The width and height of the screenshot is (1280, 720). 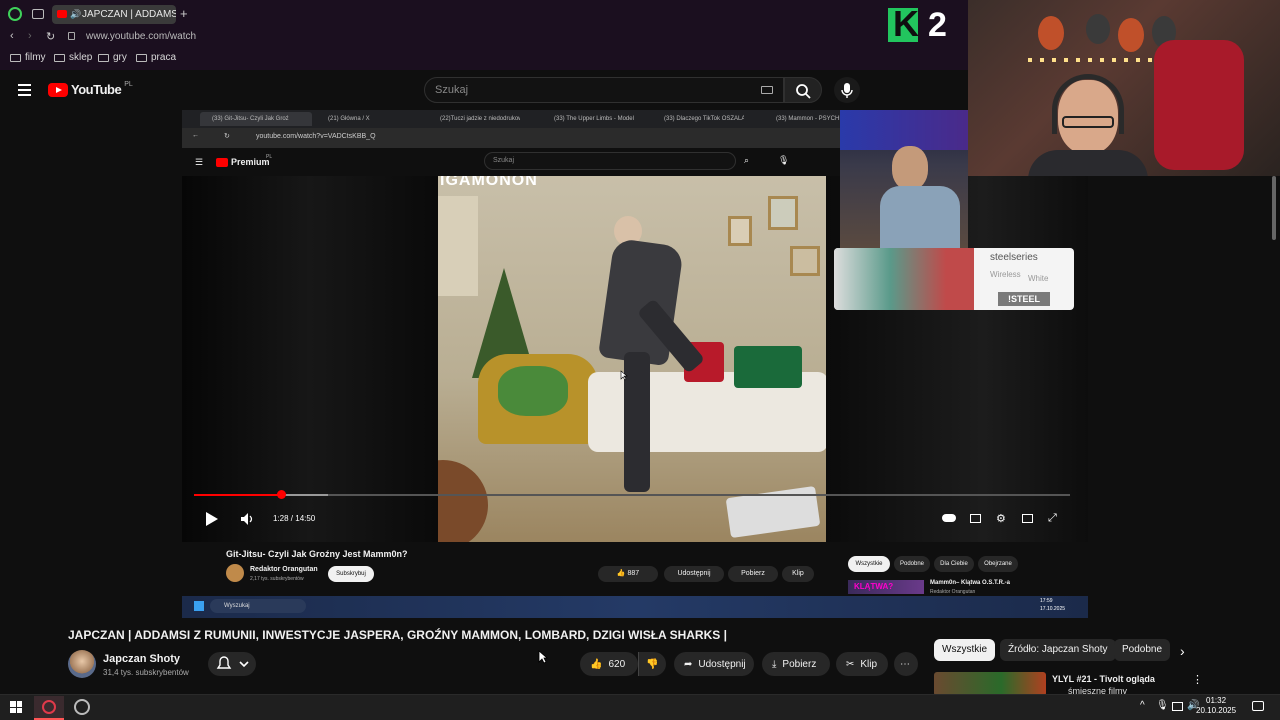 I want to click on chip-all: Wszystkie, so click(x=964, y=650).